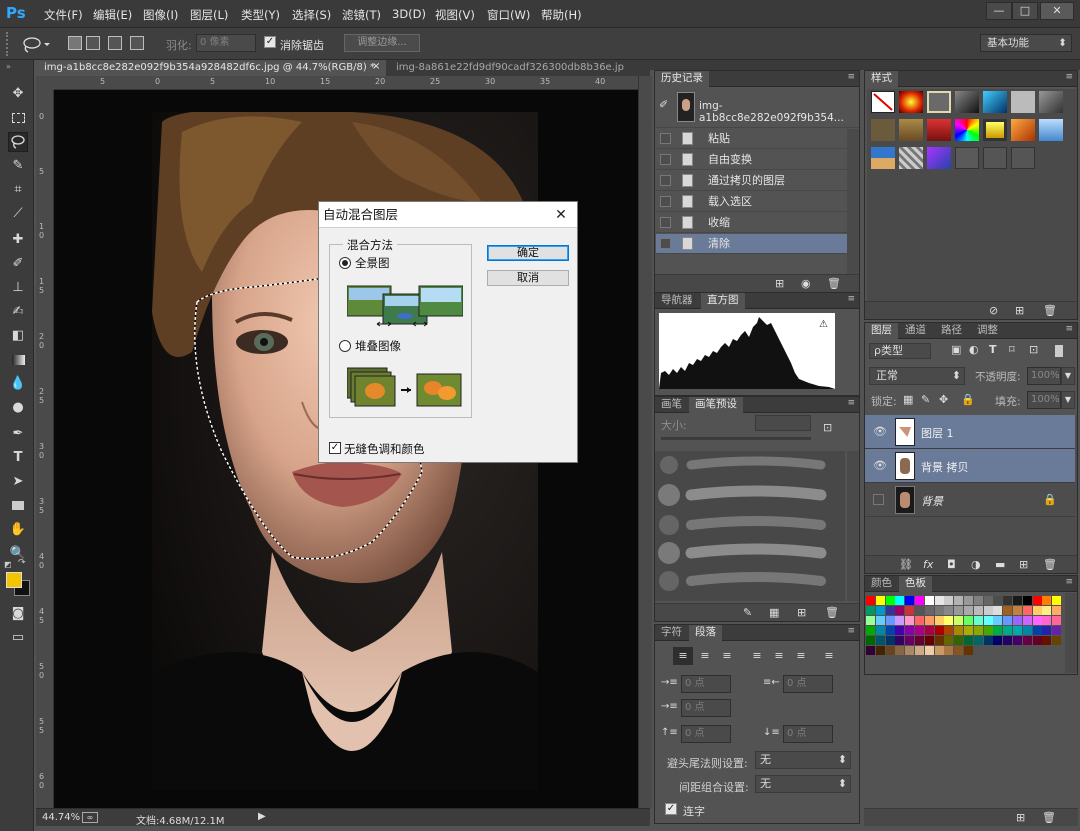 This screenshot has height=831, width=1080. I want to click on maximize-button: □, so click(1025, 11).